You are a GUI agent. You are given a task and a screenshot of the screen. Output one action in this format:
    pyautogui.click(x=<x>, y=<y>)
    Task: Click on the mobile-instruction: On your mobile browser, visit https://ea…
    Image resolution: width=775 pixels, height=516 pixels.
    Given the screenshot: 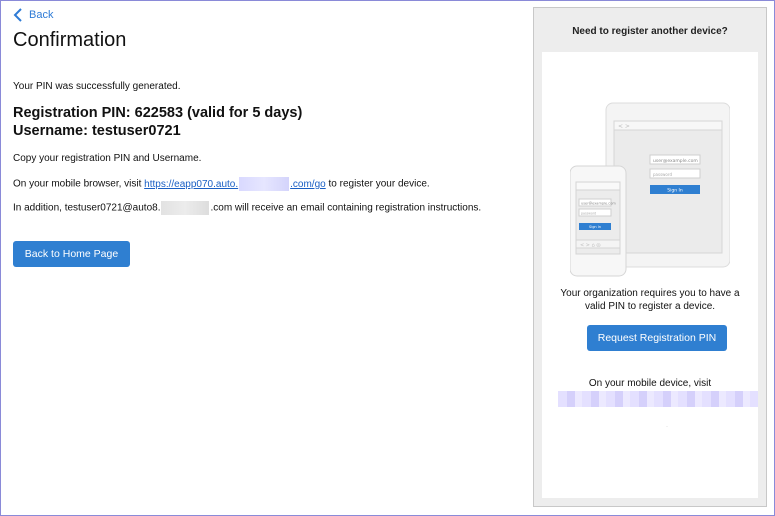 What is the action you would take?
    pyautogui.click(x=221, y=184)
    